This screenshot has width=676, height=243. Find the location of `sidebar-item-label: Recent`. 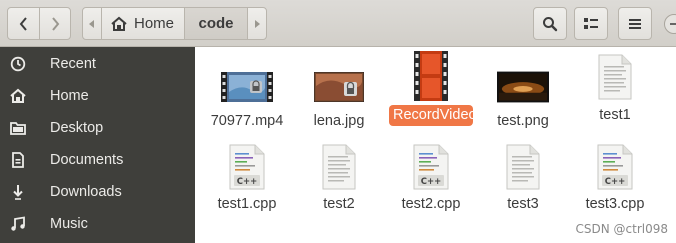

sidebar-item-label: Recent is located at coordinates (73, 64).